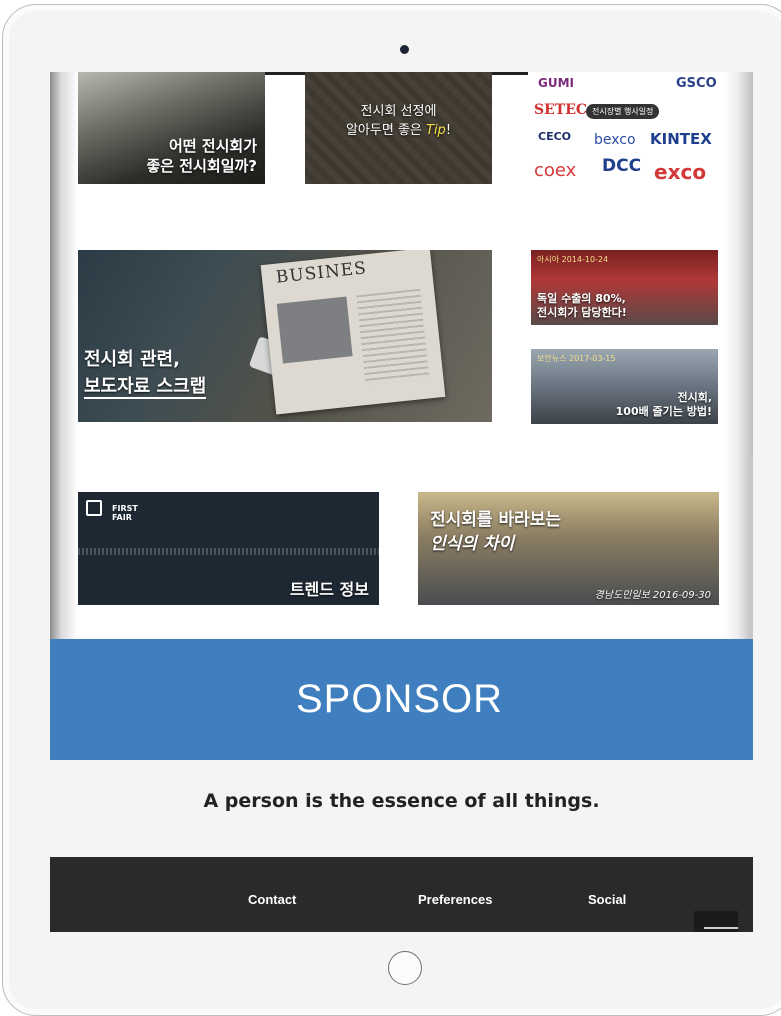 This screenshot has width=781, height=1016. I want to click on dcc-logo: DCC, so click(622, 166).